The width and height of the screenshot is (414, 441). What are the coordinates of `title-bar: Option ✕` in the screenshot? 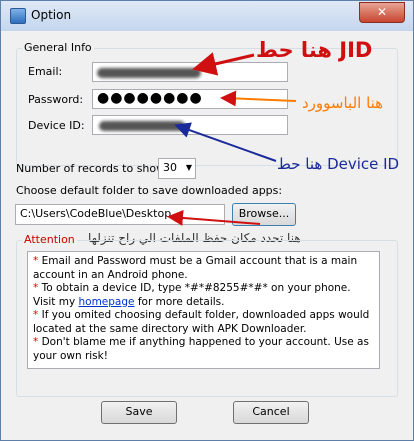 It's located at (207, 16).